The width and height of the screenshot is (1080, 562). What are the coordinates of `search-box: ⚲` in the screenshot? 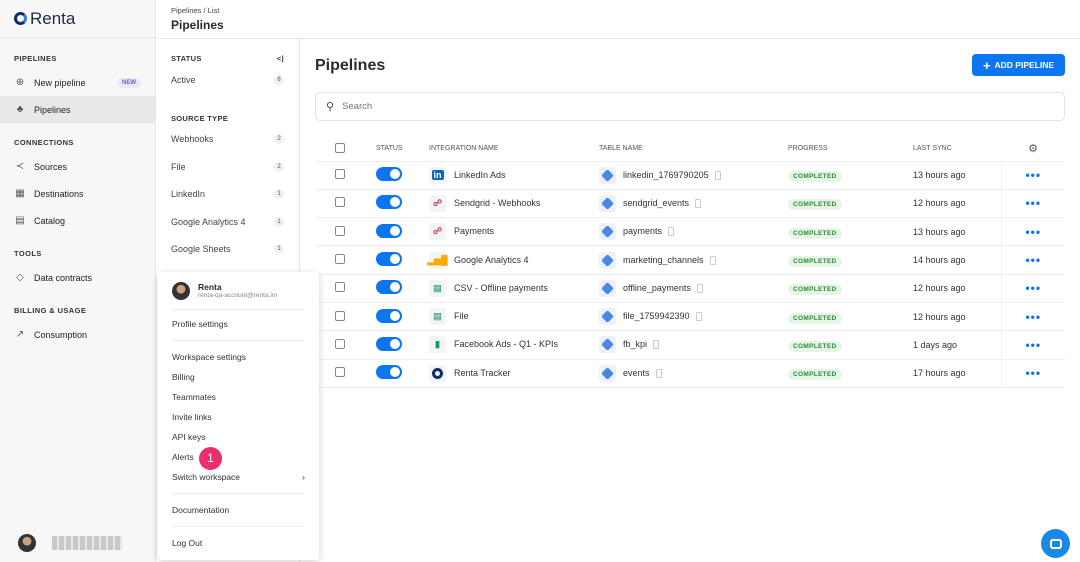 It's located at (690, 106).